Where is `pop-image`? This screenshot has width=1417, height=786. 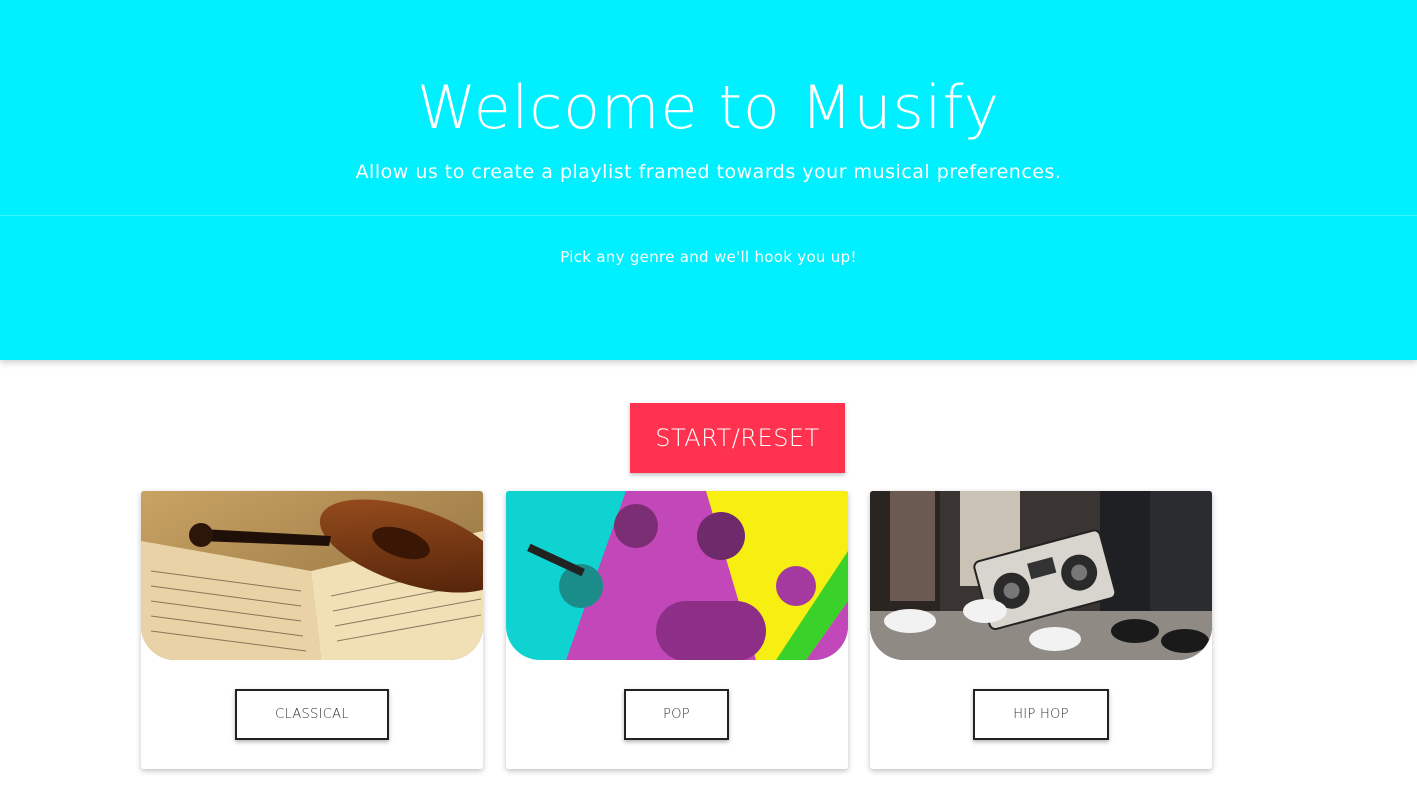
pop-image is located at coordinates (677, 575).